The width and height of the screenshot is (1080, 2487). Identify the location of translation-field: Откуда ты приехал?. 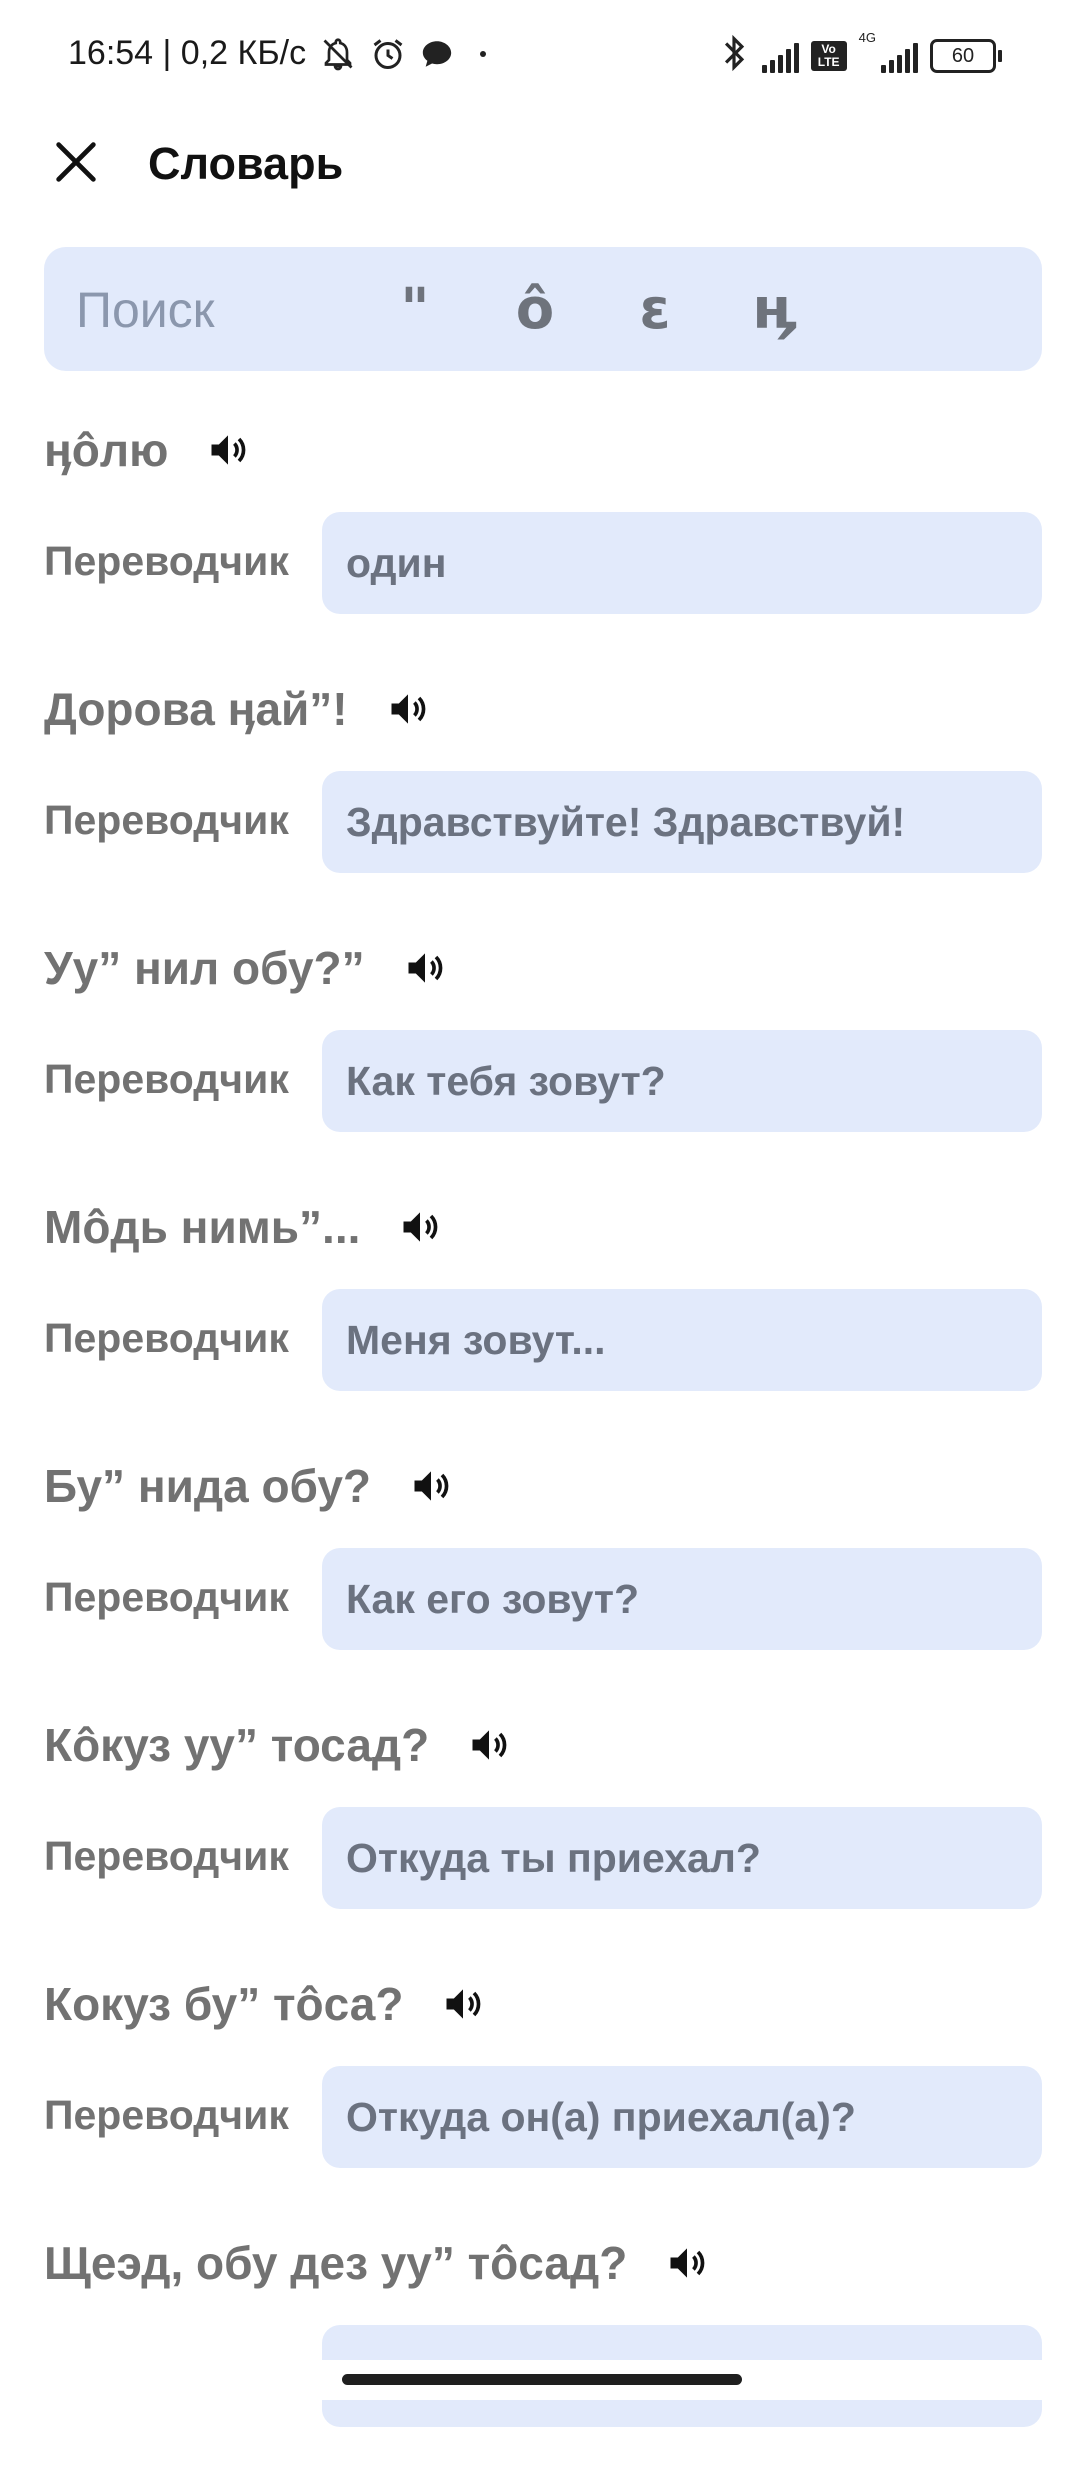
(682, 1858).